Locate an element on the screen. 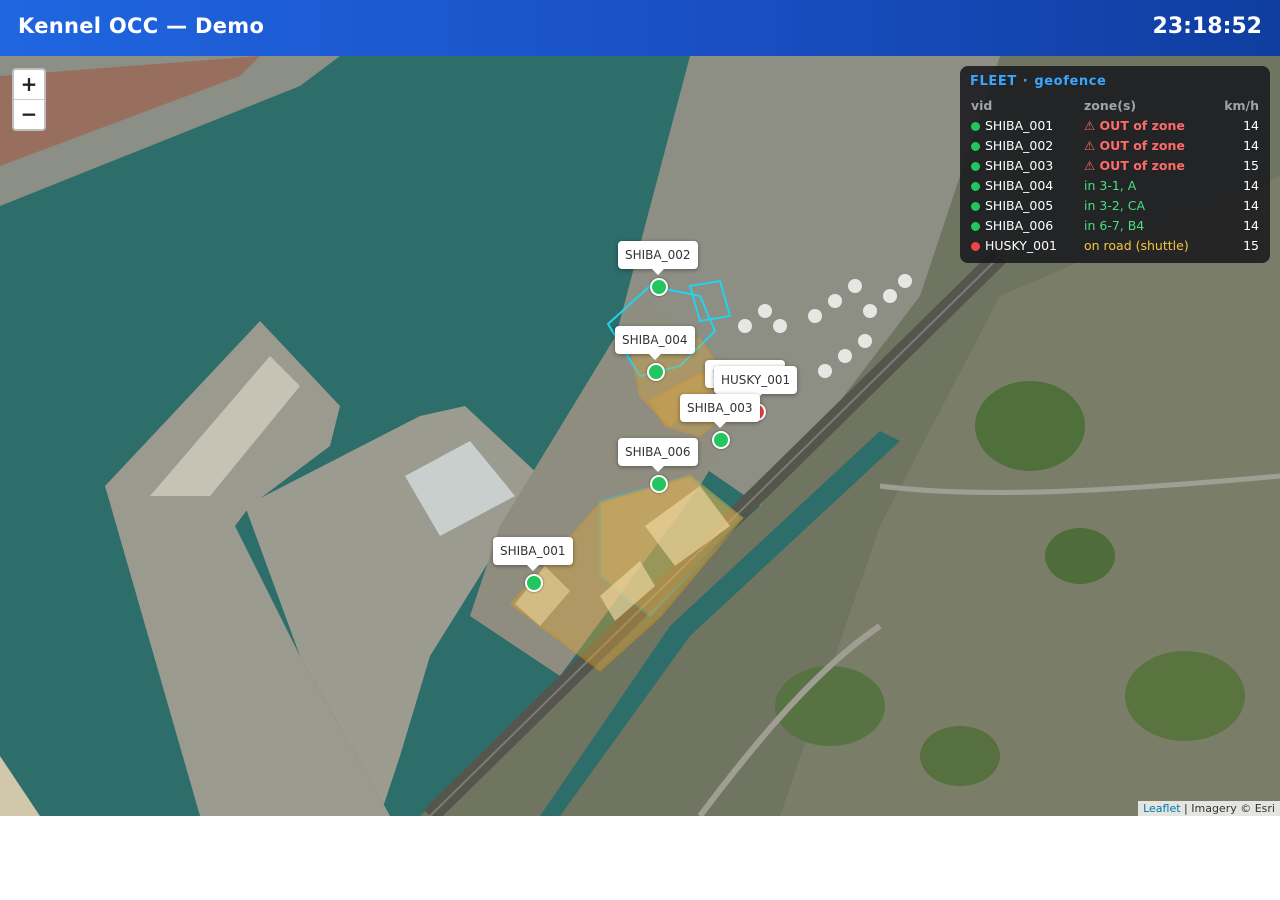  zone-status: in 3-2, CA is located at coordinates (1115, 205).